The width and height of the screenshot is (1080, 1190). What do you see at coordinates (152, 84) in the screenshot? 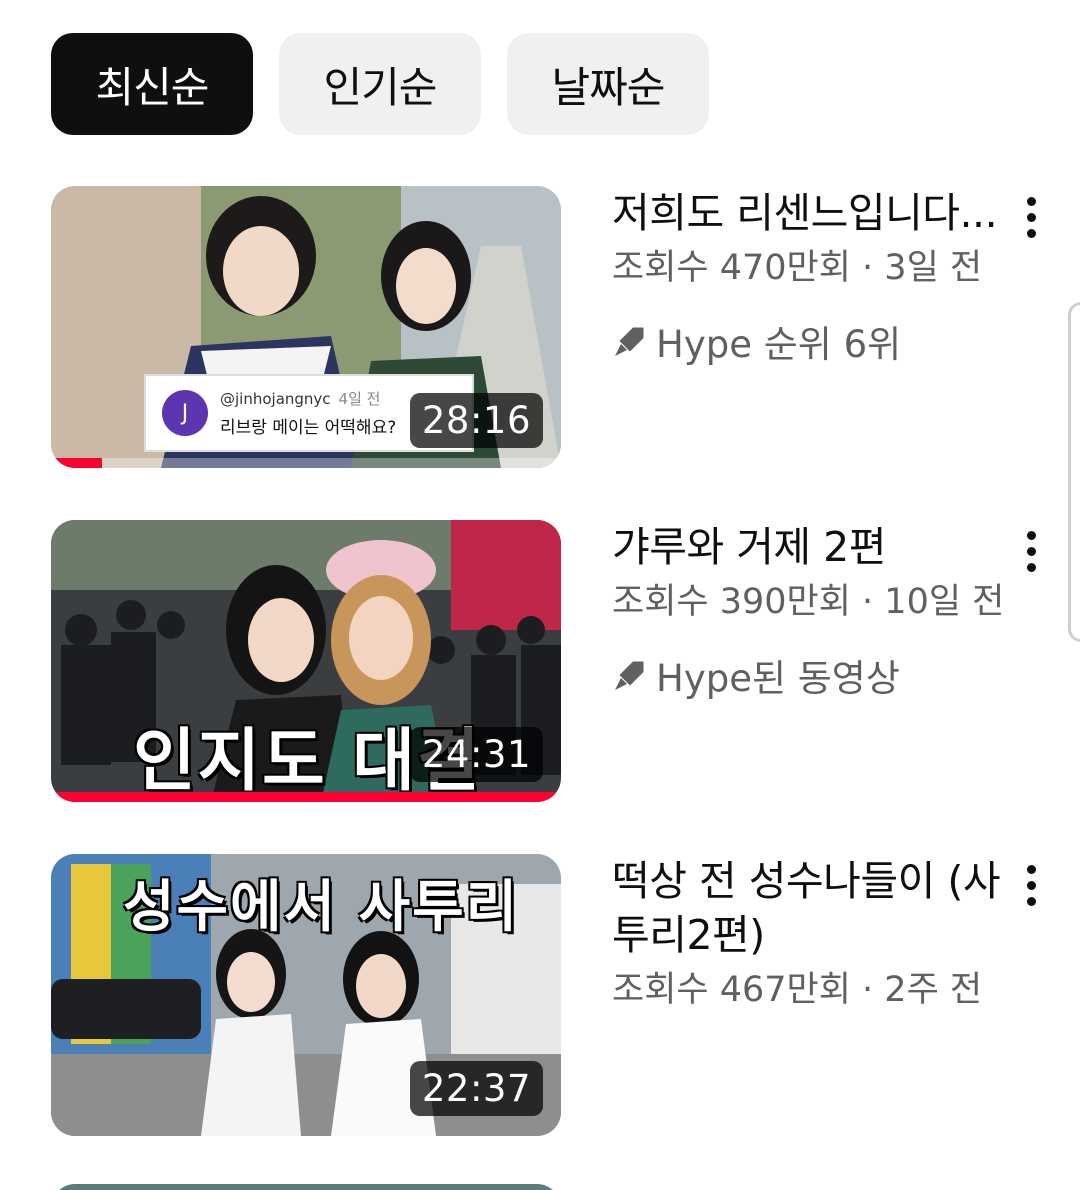
I see `chip-latest: 최신순` at bounding box center [152, 84].